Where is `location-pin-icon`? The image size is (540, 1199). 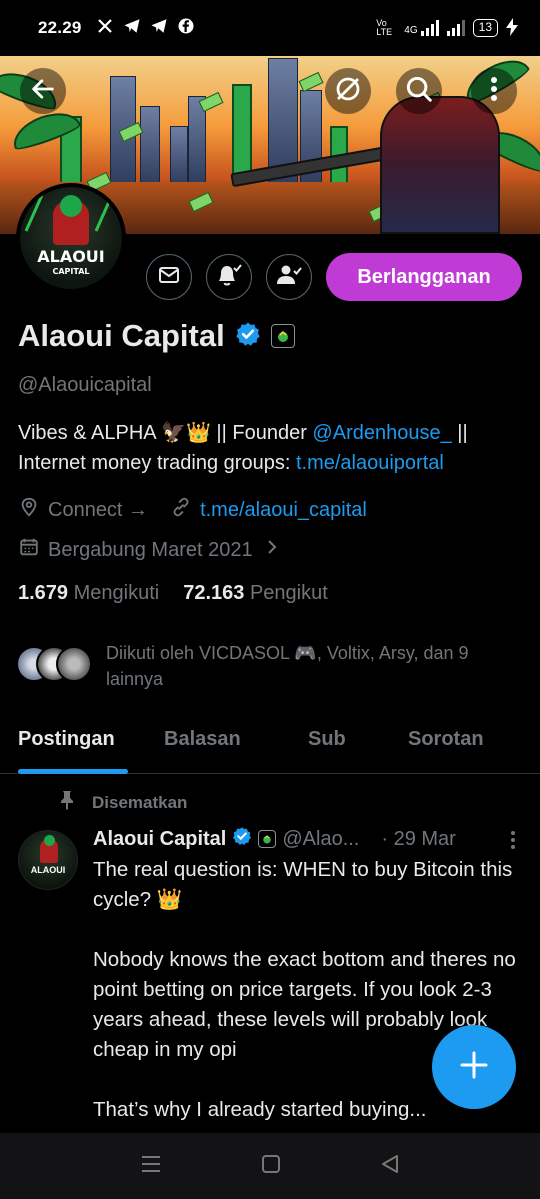 location-pin-icon is located at coordinates (29, 510).